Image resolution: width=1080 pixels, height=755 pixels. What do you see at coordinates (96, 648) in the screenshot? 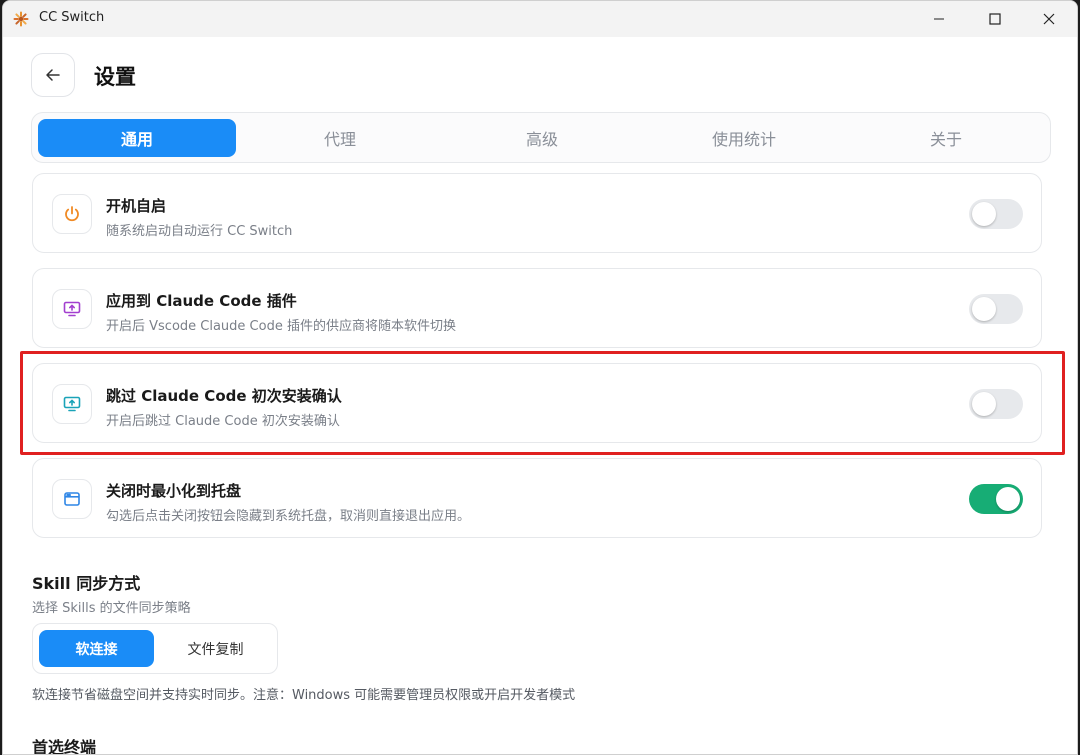
I see `symlink-option-button: 软连接` at bounding box center [96, 648].